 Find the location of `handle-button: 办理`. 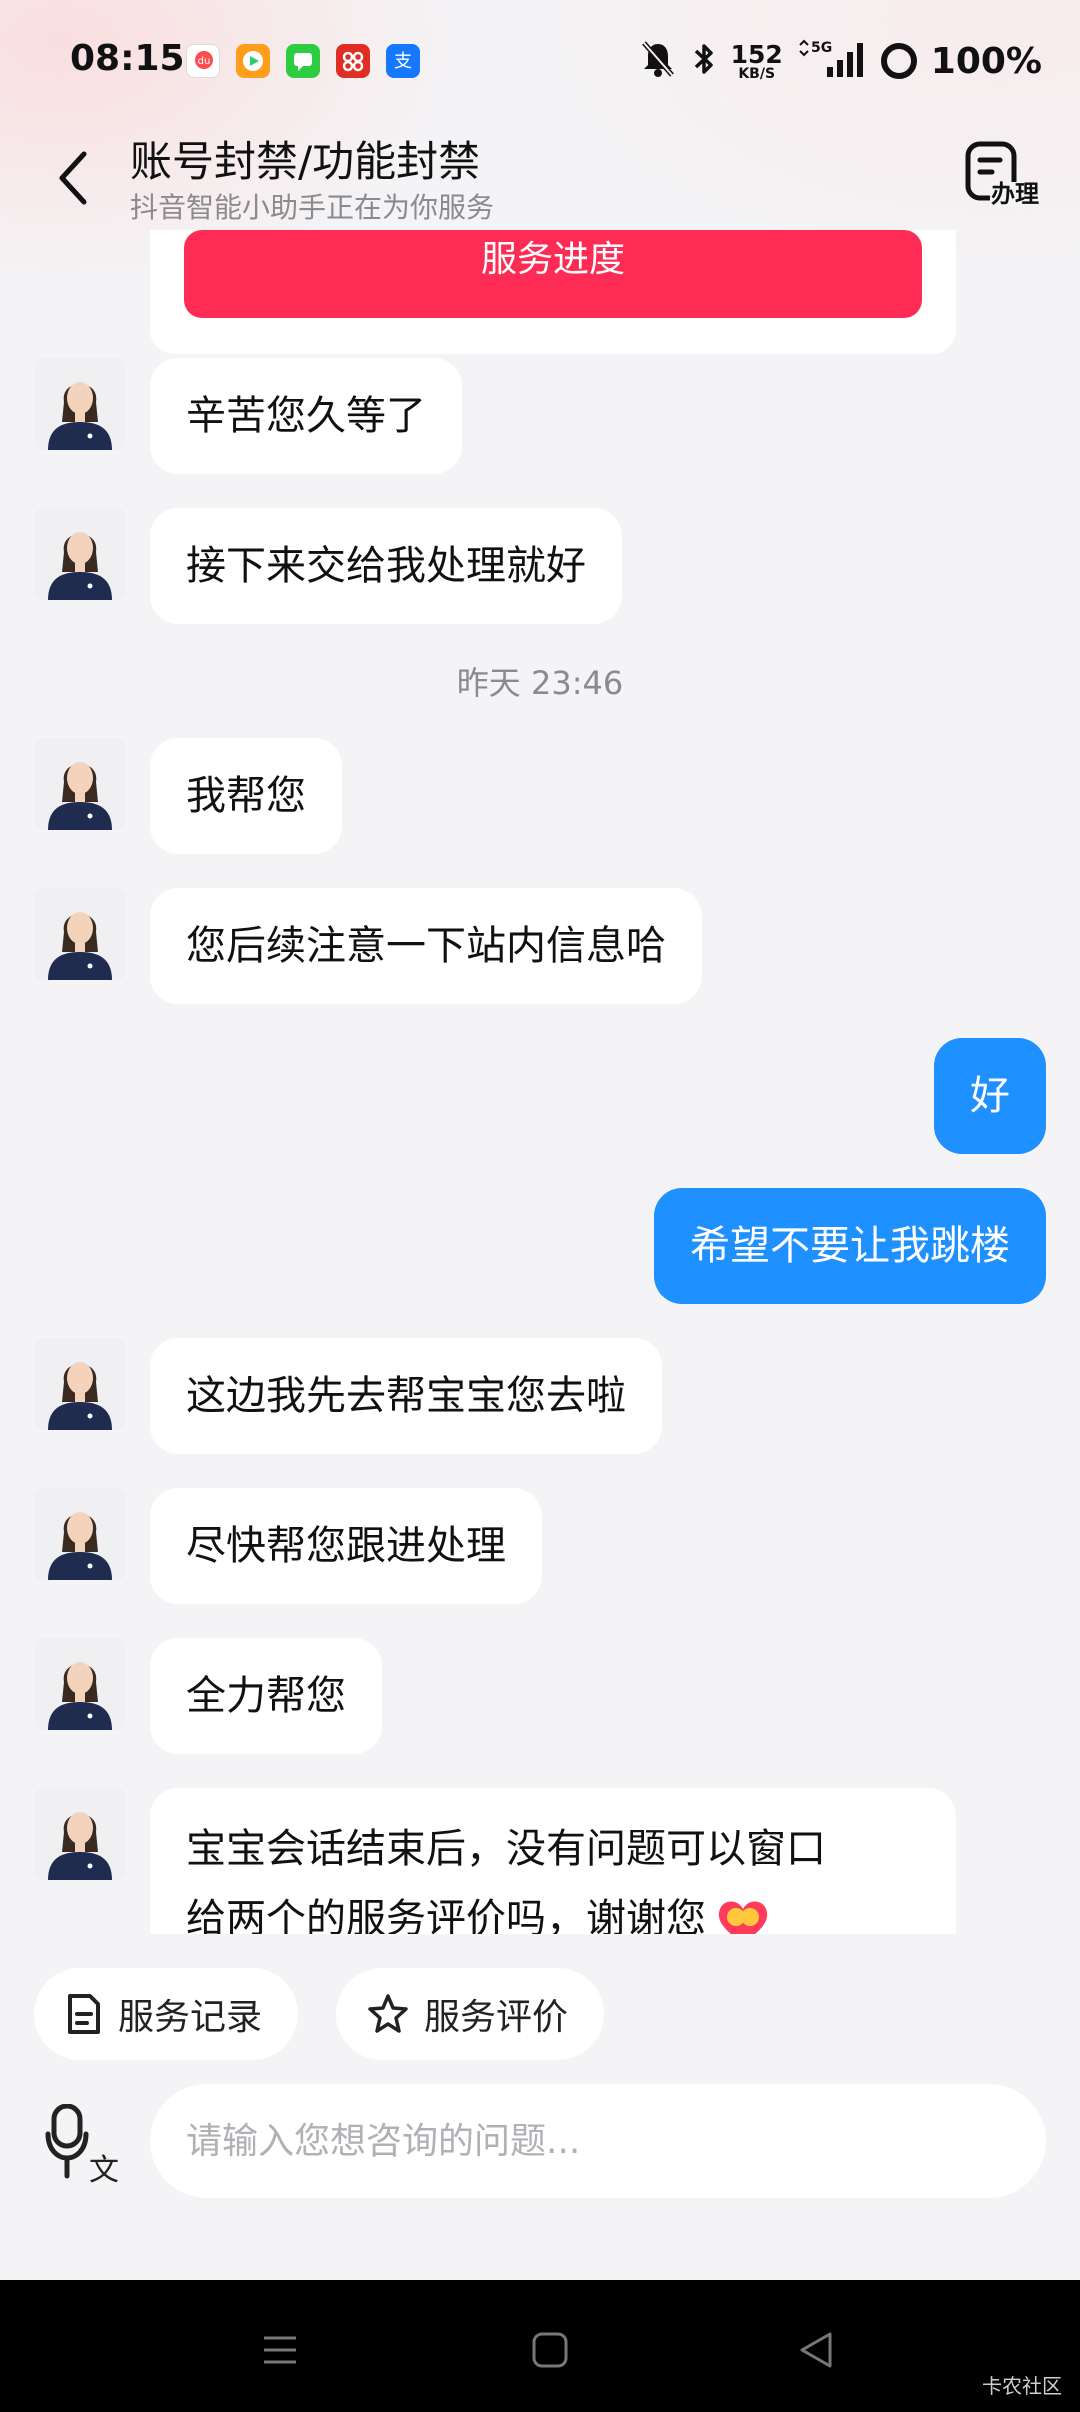

handle-button: 办理 is located at coordinates (1003, 178).